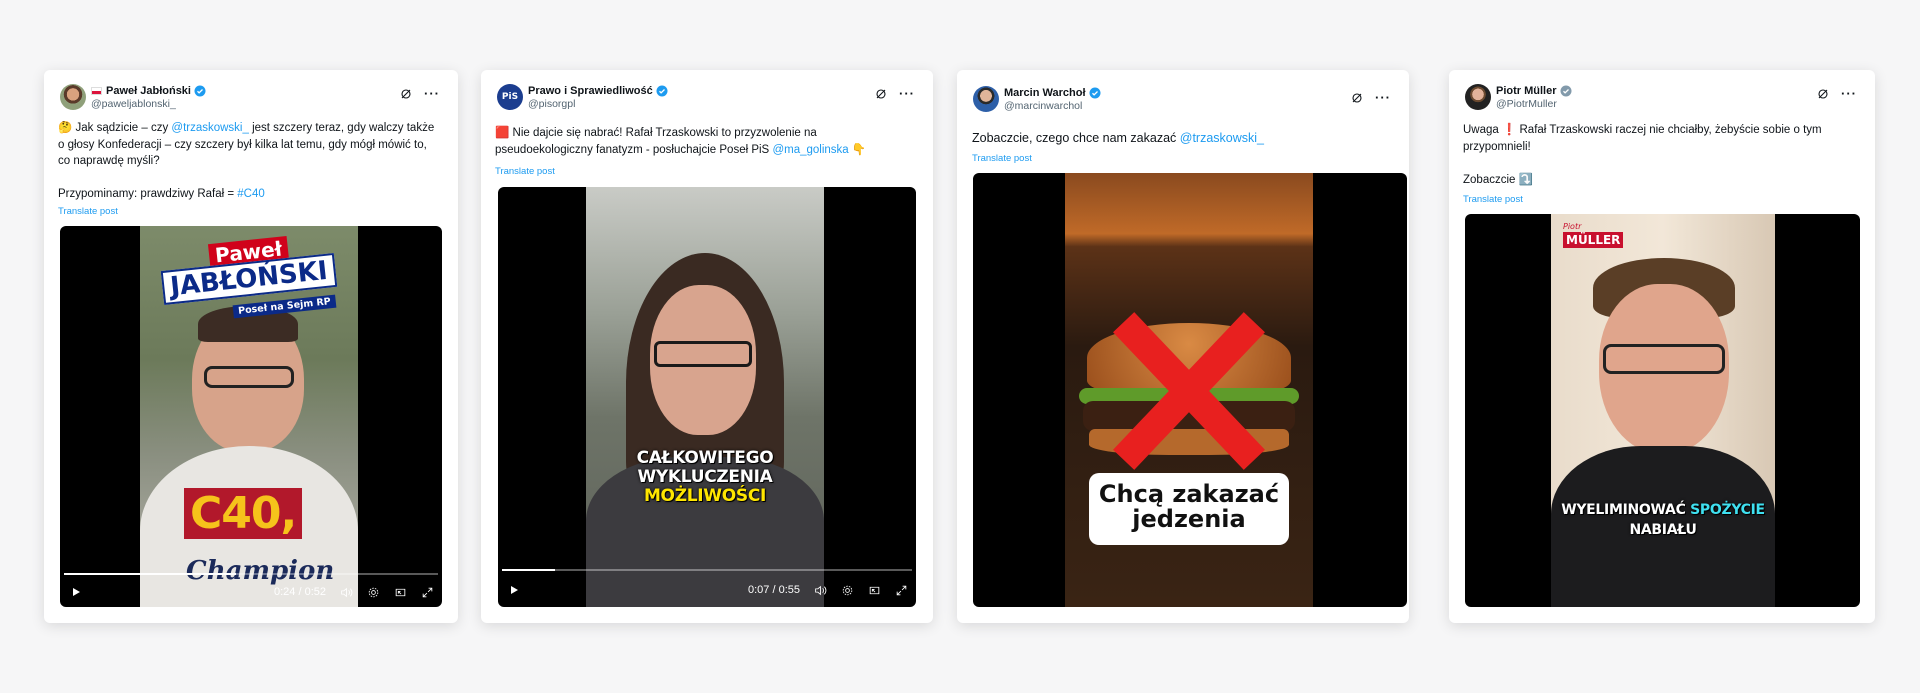  What do you see at coordinates (1052, 106) in the screenshot?
I see `author-handle: @marcinwarchol` at bounding box center [1052, 106].